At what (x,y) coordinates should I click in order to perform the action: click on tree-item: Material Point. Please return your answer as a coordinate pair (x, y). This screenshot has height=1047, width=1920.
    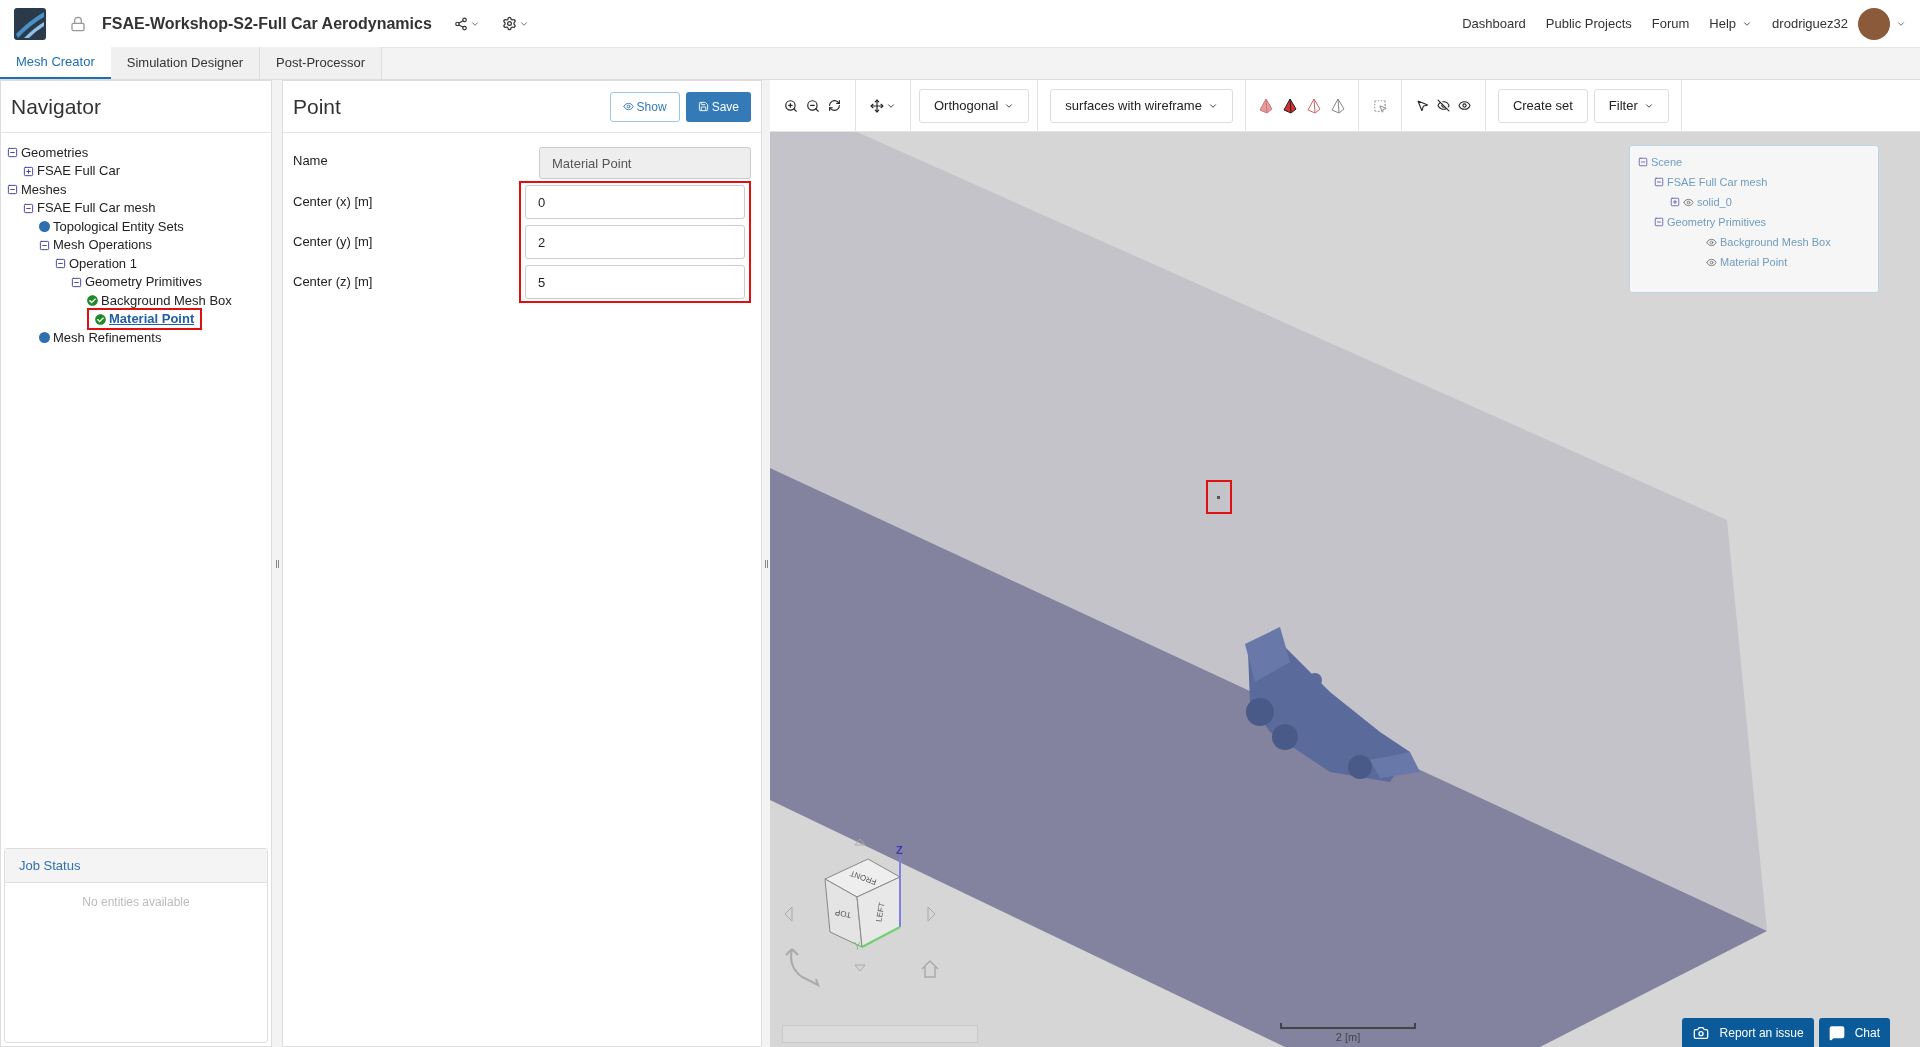
    Looking at the image, I should click on (152, 319).